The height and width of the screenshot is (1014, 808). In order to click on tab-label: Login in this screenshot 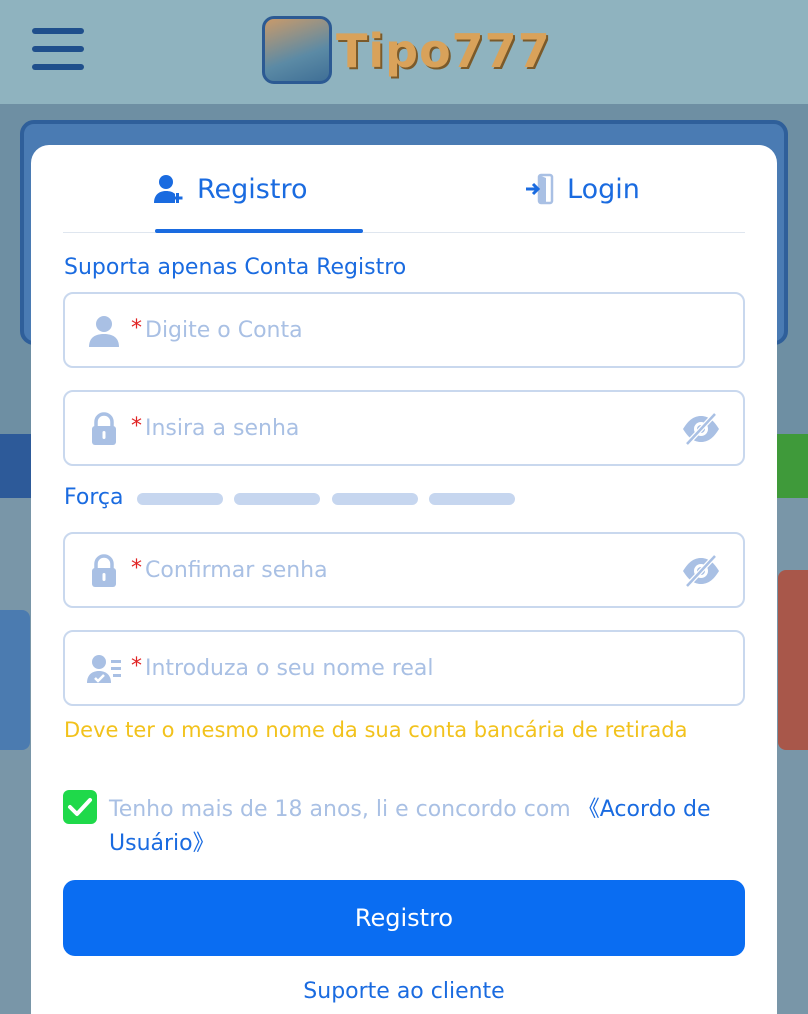, I will do `click(603, 189)`.